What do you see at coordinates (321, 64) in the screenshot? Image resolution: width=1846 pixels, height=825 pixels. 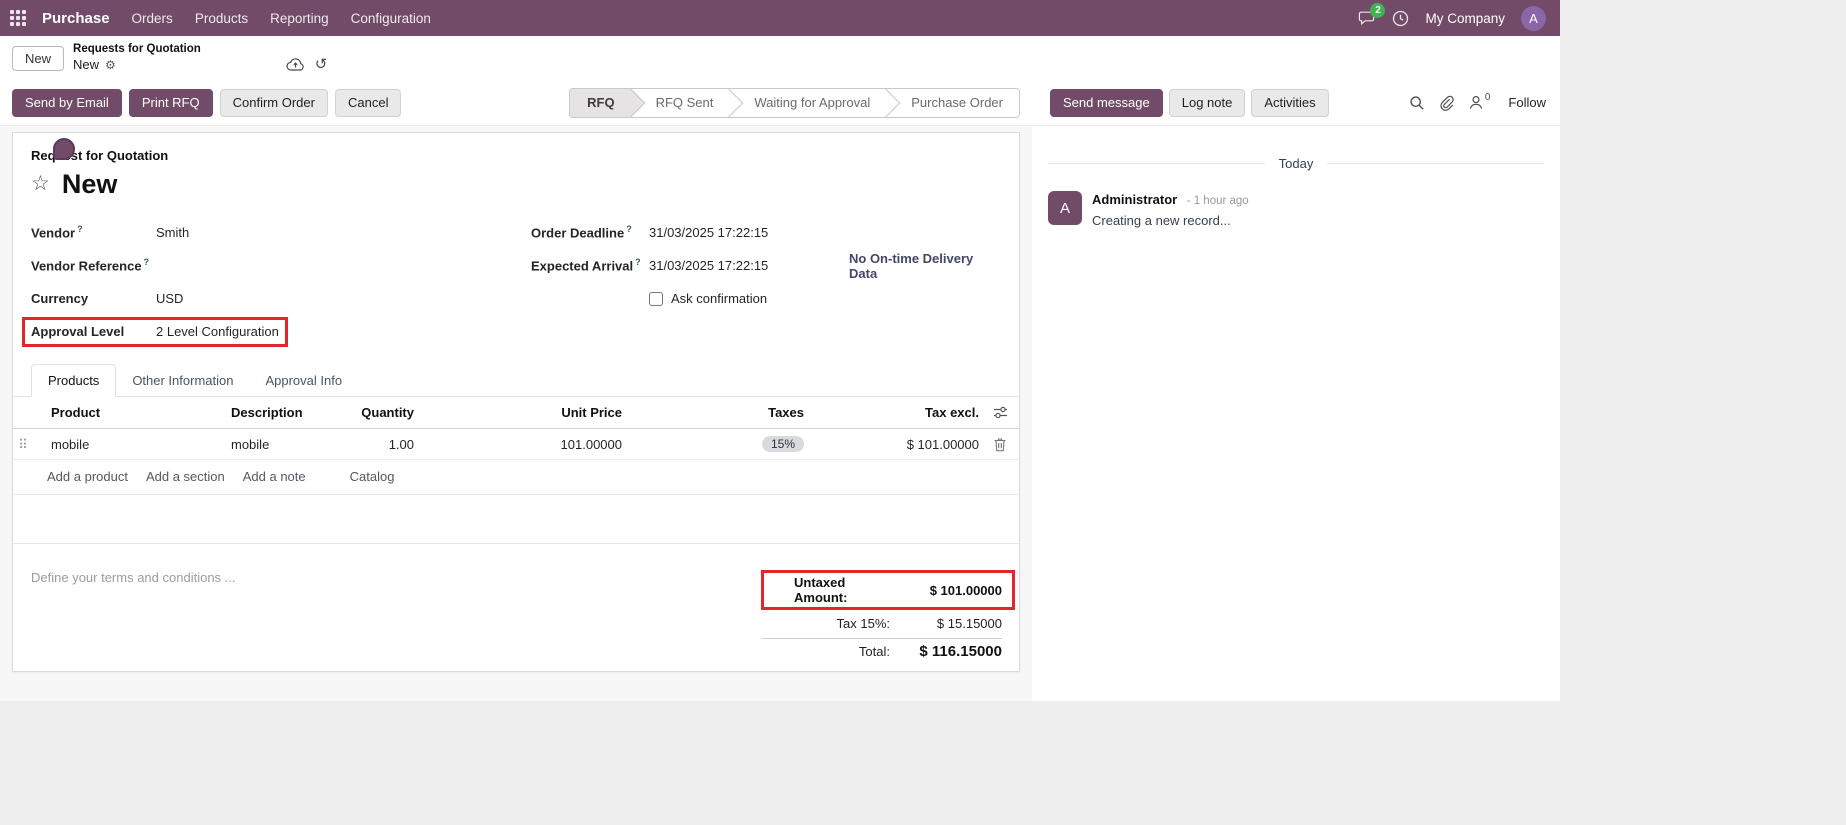 I see `discard-icon: ↺` at bounding box center [321, 64].